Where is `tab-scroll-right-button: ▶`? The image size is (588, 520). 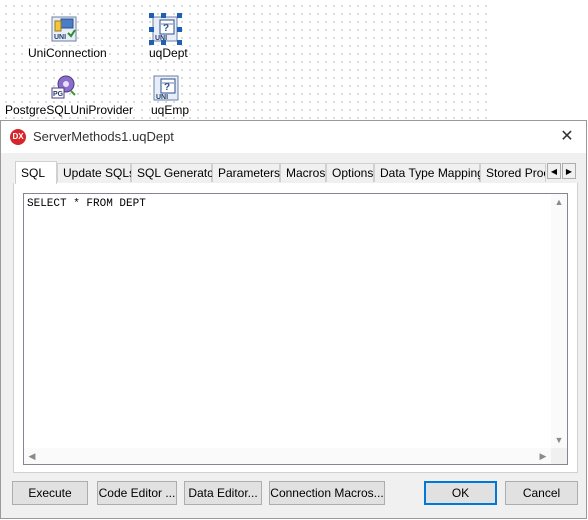 tab-scroll-right-button: ▶ is located at coordinates (569, 171).